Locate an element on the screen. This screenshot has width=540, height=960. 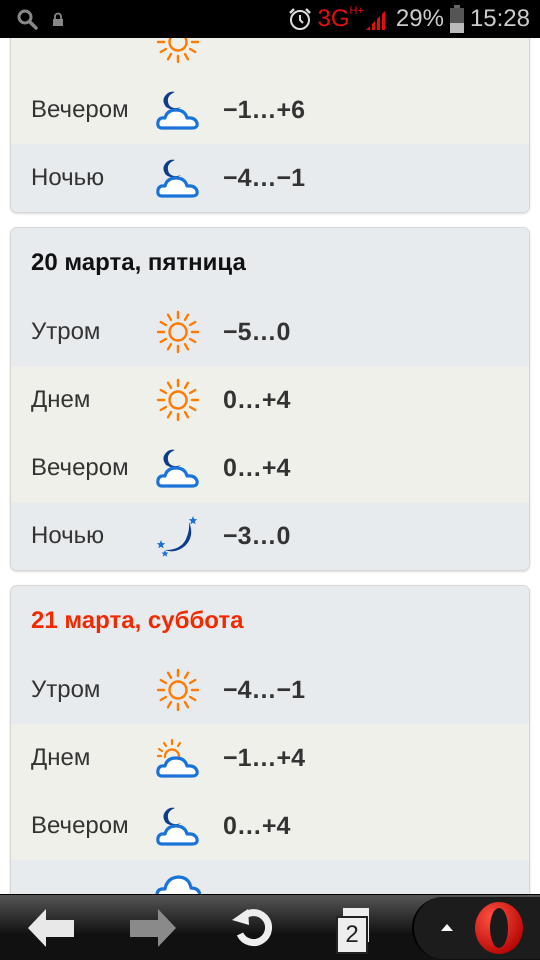
search-icon is located at coordinates (27, 19).